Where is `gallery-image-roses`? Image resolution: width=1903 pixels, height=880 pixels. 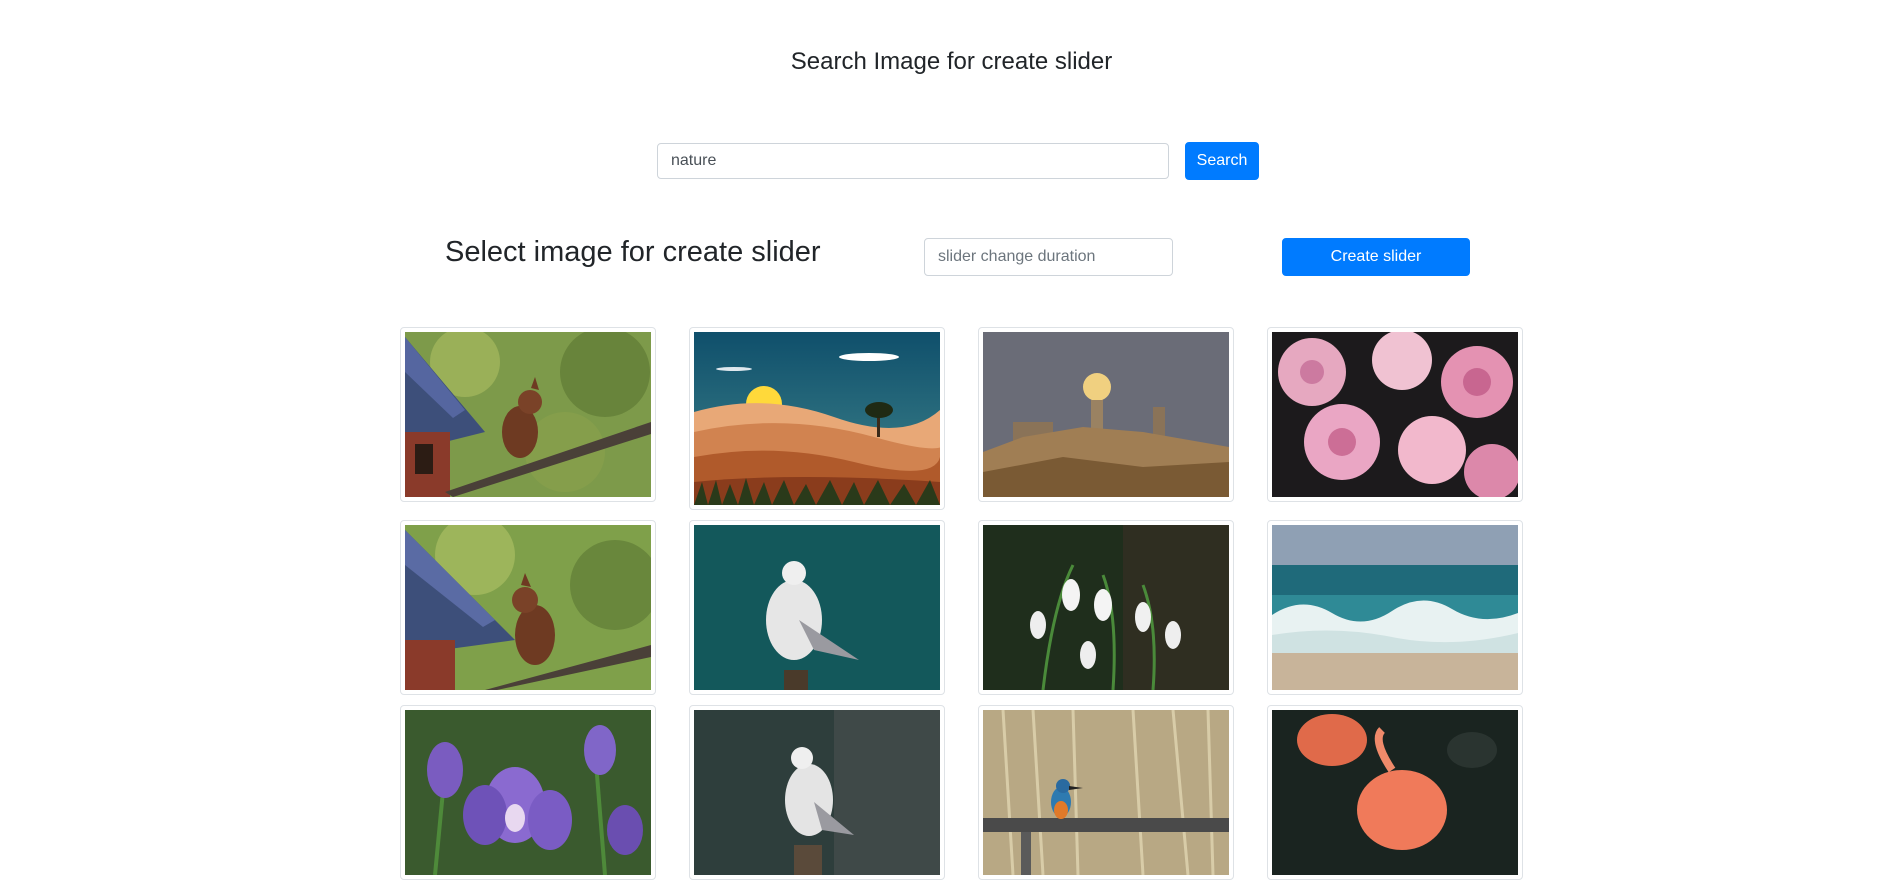
gallery-image-roses is located at coordinates (1395, 414).